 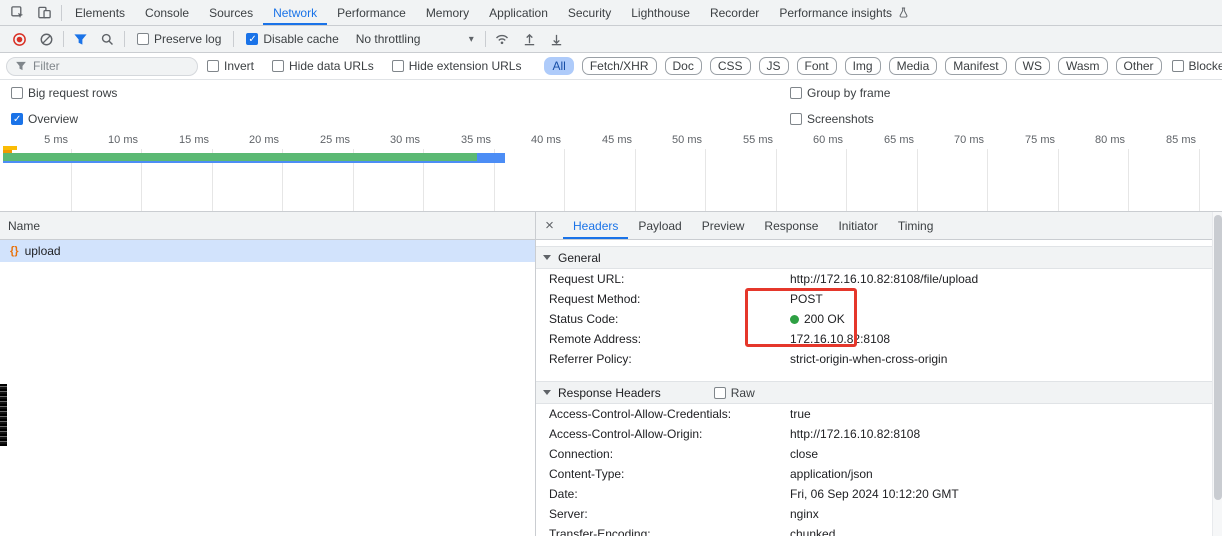 I want to click on inspect-element-icon, so click(x=17, y=12).